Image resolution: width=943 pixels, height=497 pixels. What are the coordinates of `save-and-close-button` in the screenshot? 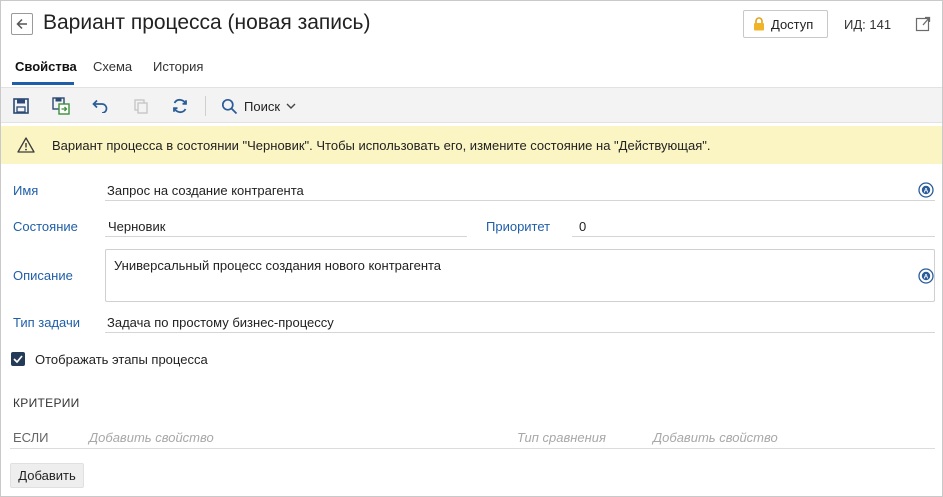 It's located at (61, 106).